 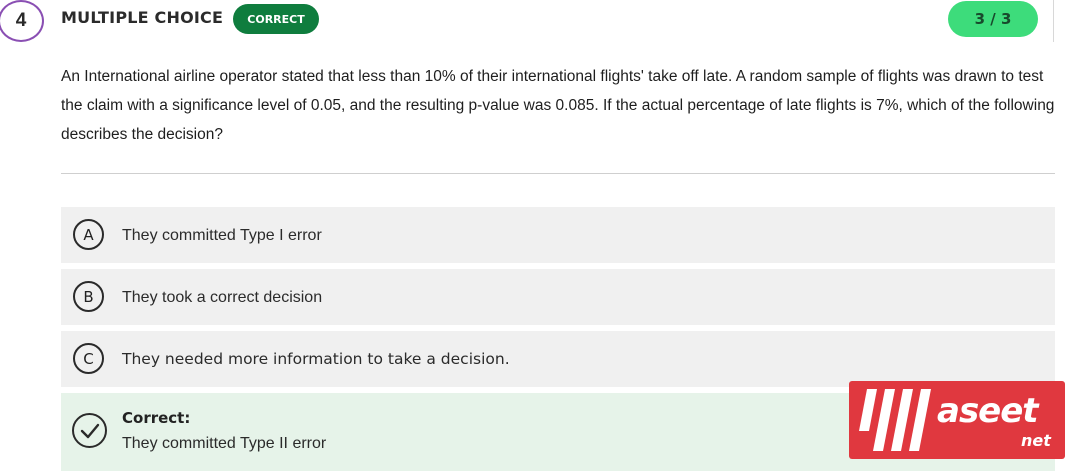 I want to click on option-letter-a: A, so click(x=88, y=234).